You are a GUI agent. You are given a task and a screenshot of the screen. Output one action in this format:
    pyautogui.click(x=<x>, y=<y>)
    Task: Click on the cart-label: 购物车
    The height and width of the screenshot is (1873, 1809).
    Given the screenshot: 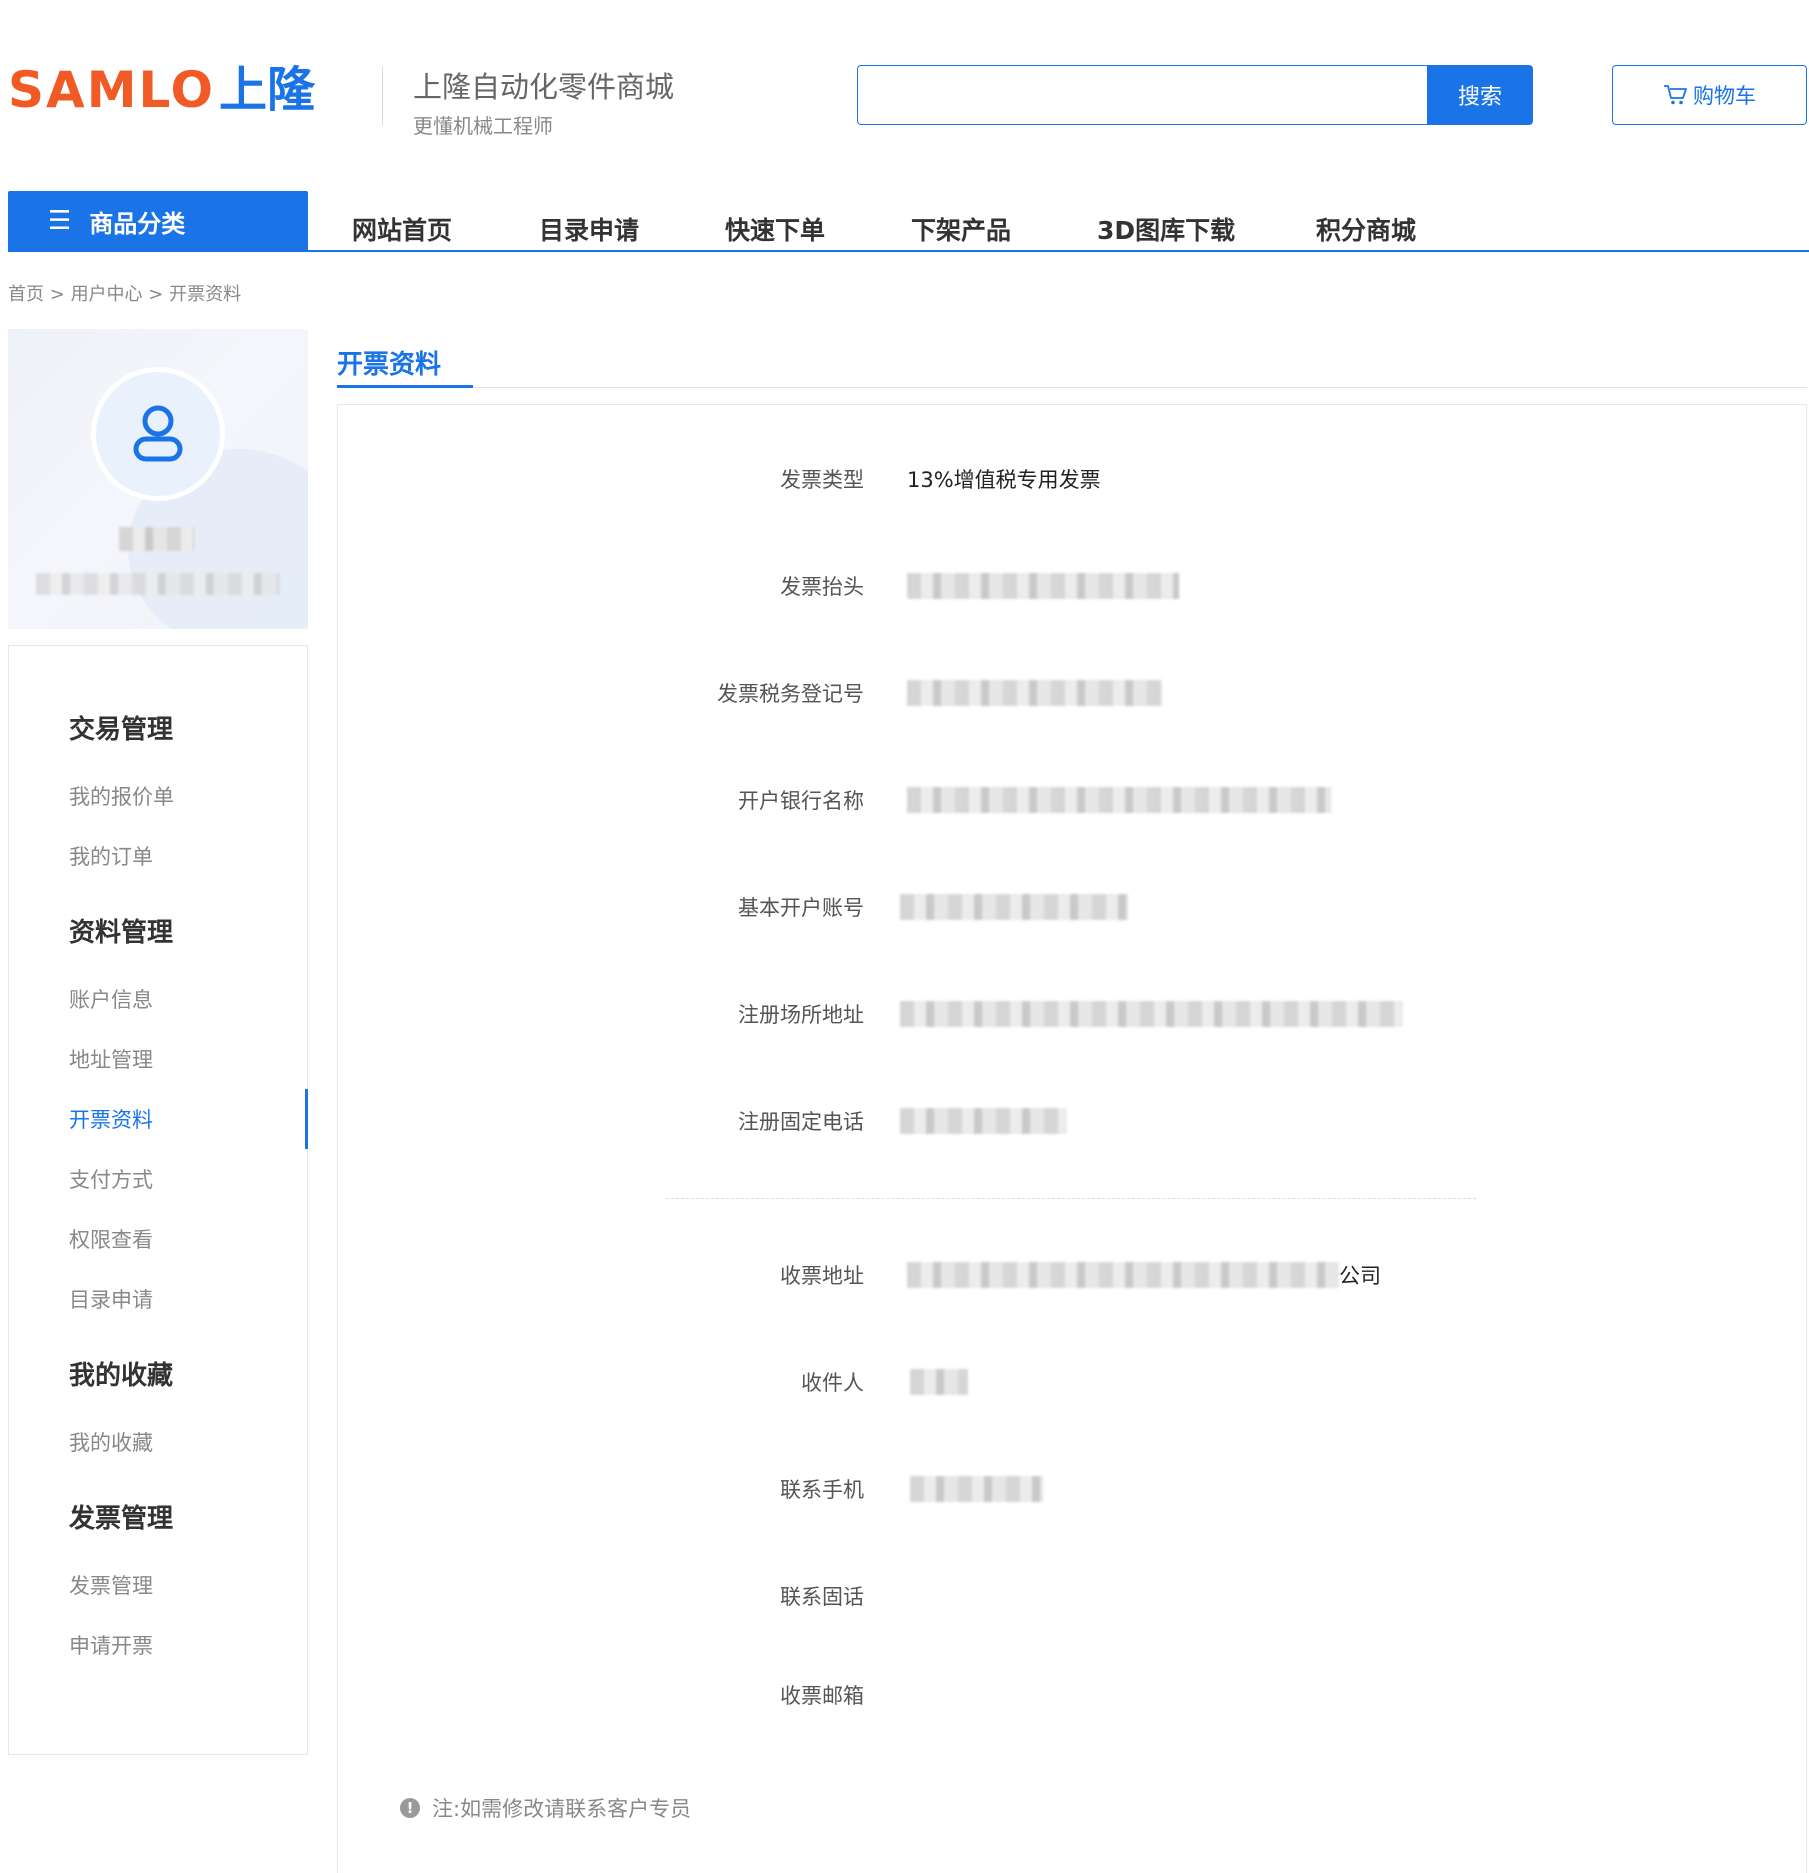 What is the action you would take?
    pyautogui.click(x=1724, y=96)
    